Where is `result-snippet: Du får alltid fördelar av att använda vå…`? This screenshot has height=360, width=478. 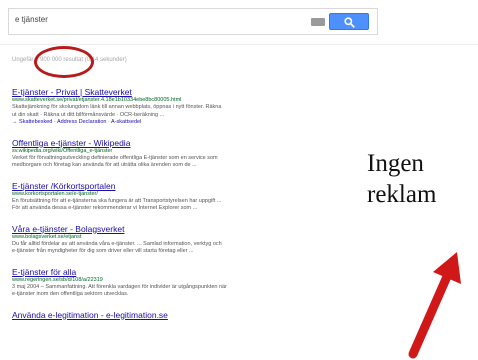 result-snippet: Du får alltid fördelar av att använda vå… is located at coordinates (192, 248).